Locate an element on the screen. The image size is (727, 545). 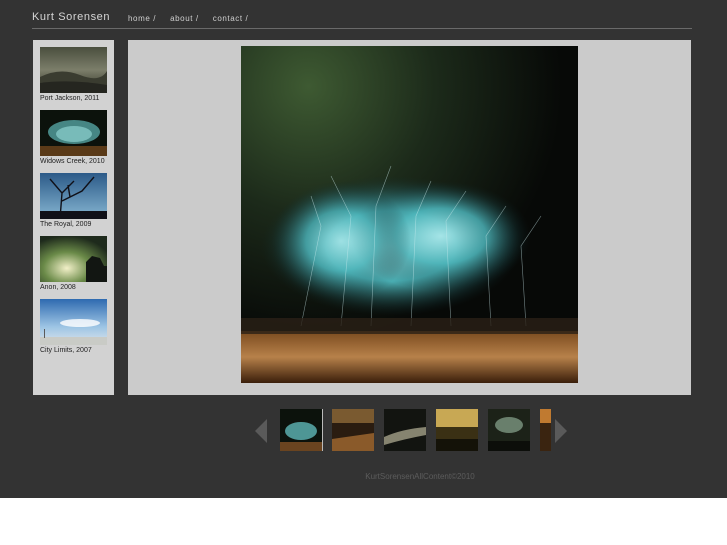
filmstrip is located at coordinates (411, 430).